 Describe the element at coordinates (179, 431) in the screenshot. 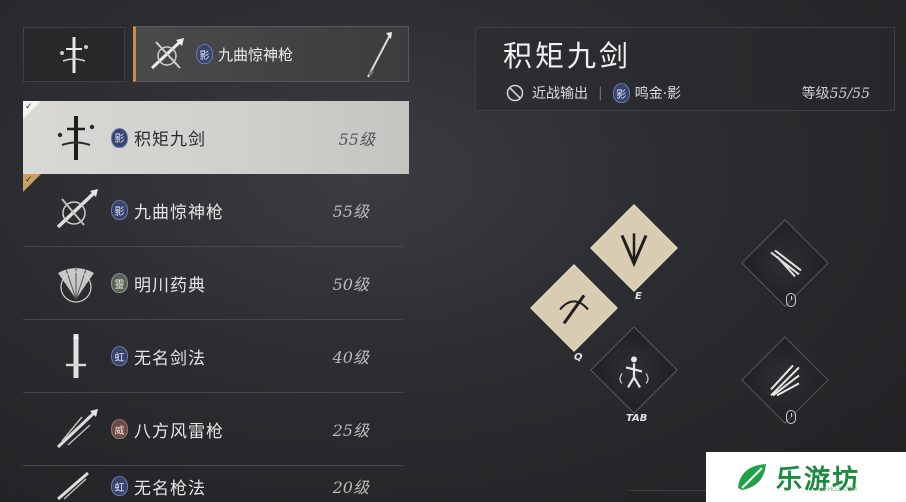

I see `weapon-name: 八方风雷枪` at that location.